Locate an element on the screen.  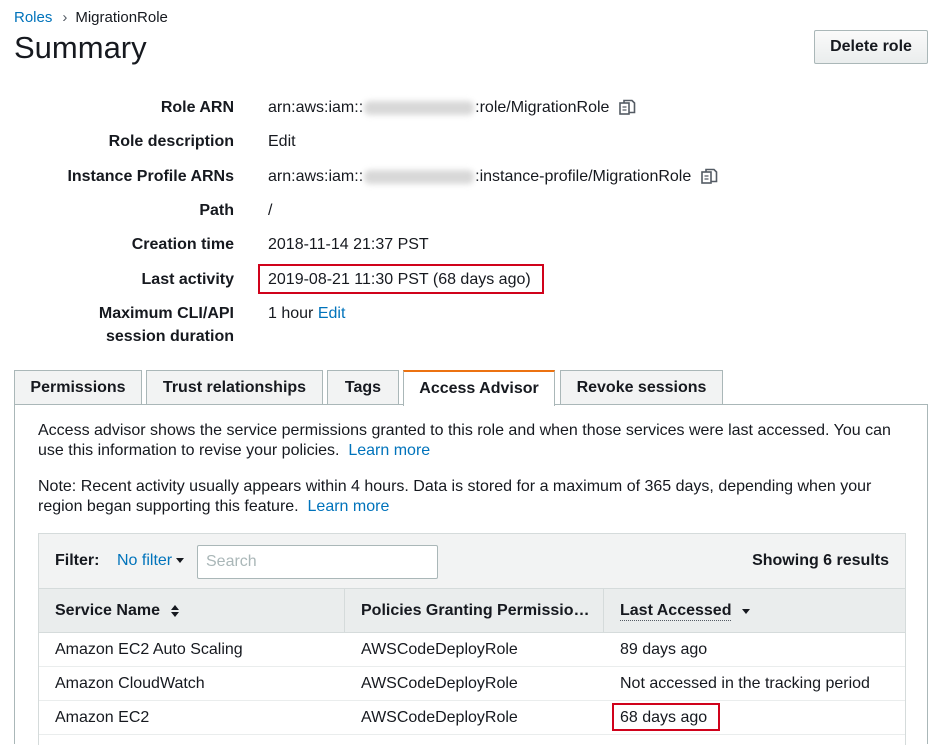
cell-service-name: Amazon CloudWatch is located at coordinates (130, 683).